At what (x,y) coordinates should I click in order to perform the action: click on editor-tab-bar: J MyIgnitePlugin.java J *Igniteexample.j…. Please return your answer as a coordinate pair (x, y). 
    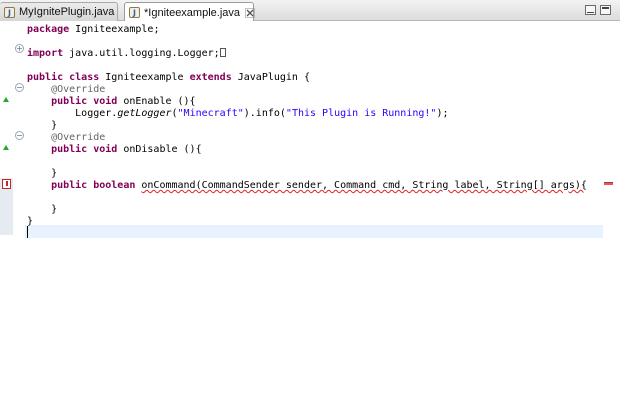
    Looking at the image, I should click on (310, 11).